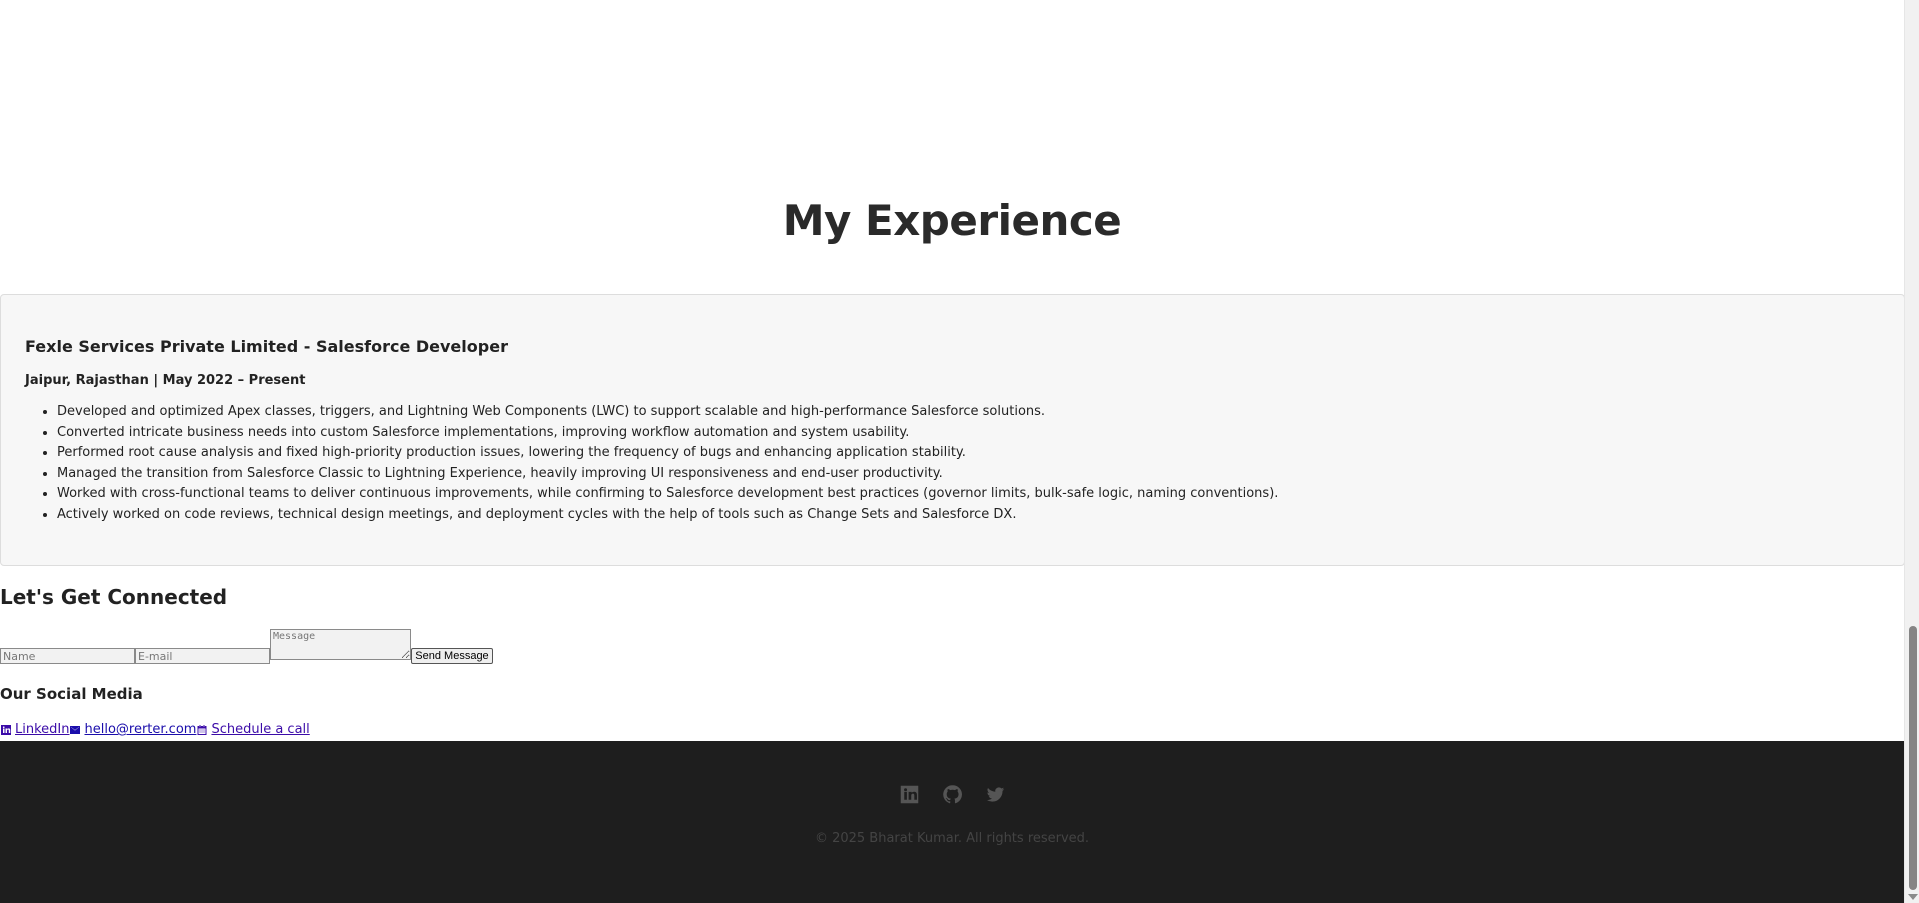  Describe the element at coordinates (202, 729) in the screenshot. I see `calendar-icon` at that location.